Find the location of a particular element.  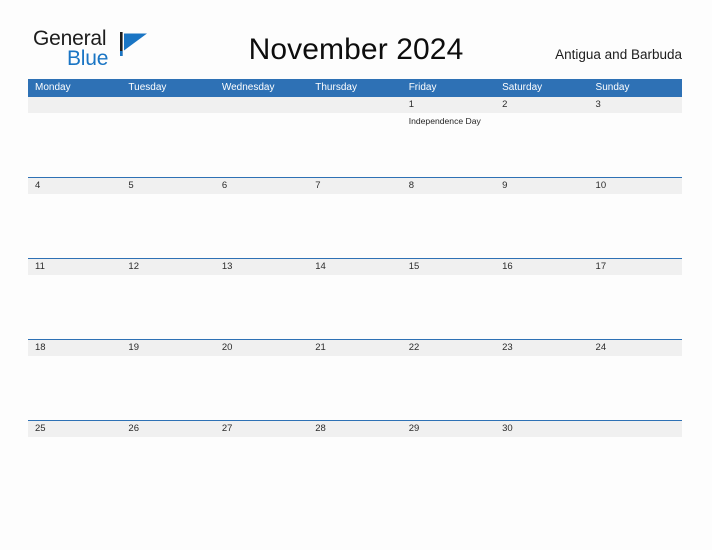

day-number: 4 is located at coordinates (74, 186).